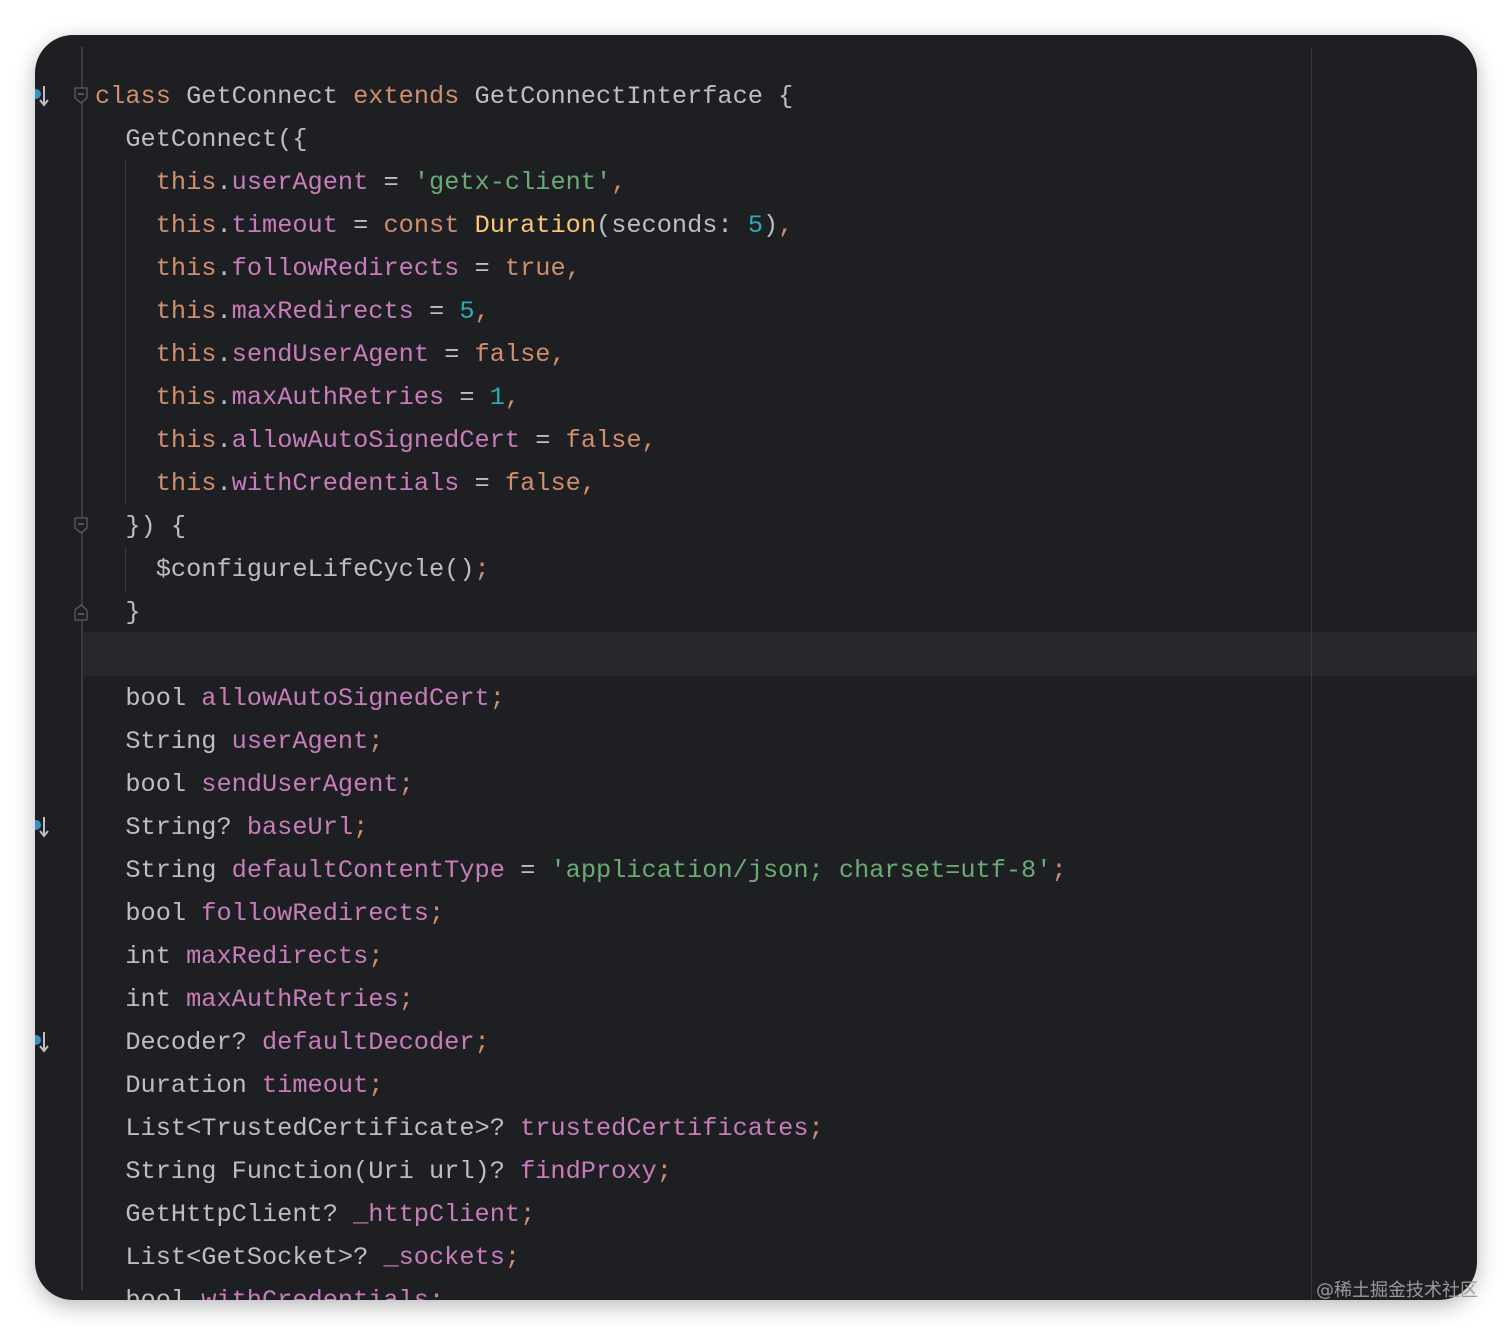 The image size is (1512, 1336). Describe the element at coordinates (581, 999) in the screenshot. I see `code-line: int maxAuthRetries;` at that location.